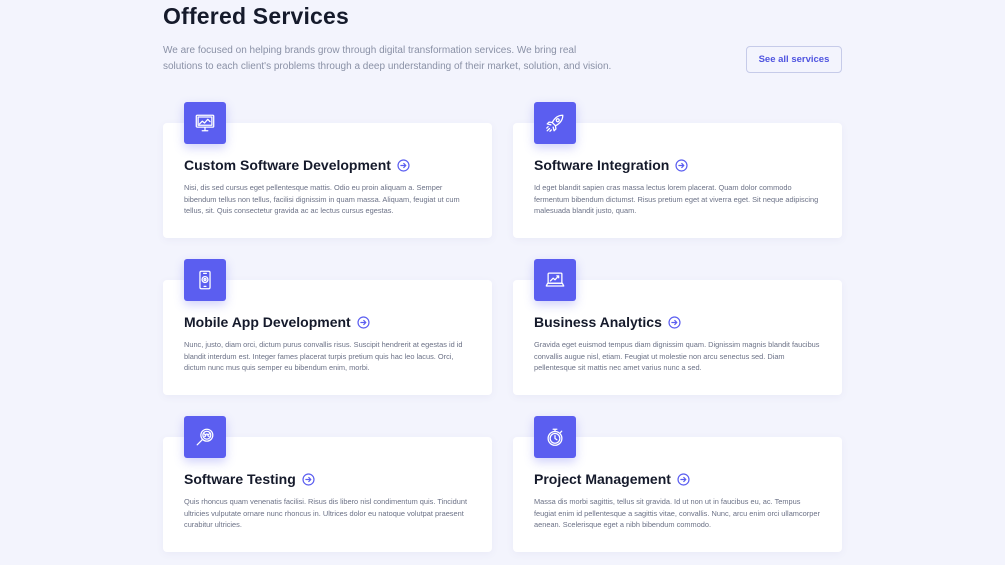 Image resolution: width=1005 pixels, height=565 pixels. I want to click on service-title-row: Mobile App Development, so click(277, 322).